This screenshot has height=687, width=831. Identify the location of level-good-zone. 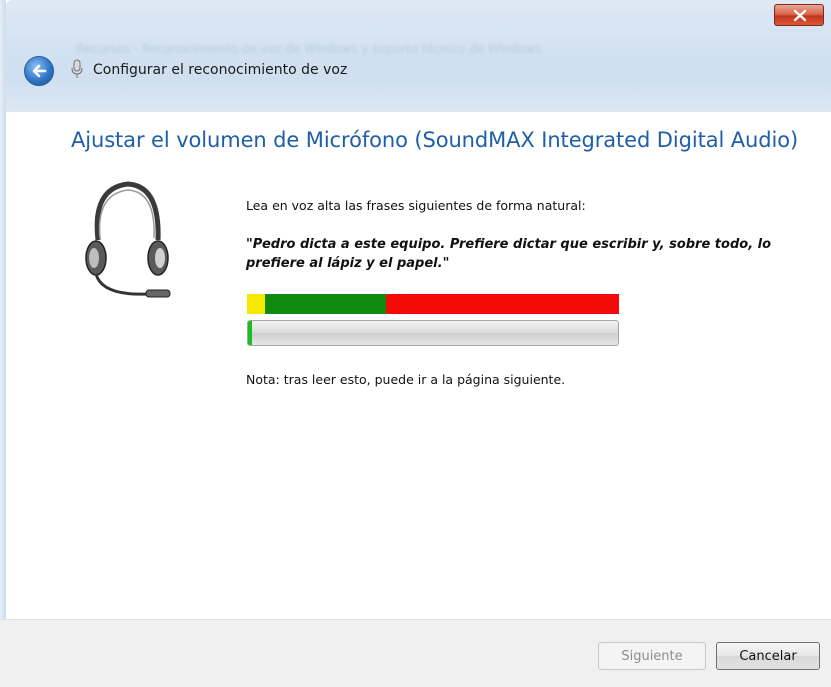
(325, 304).